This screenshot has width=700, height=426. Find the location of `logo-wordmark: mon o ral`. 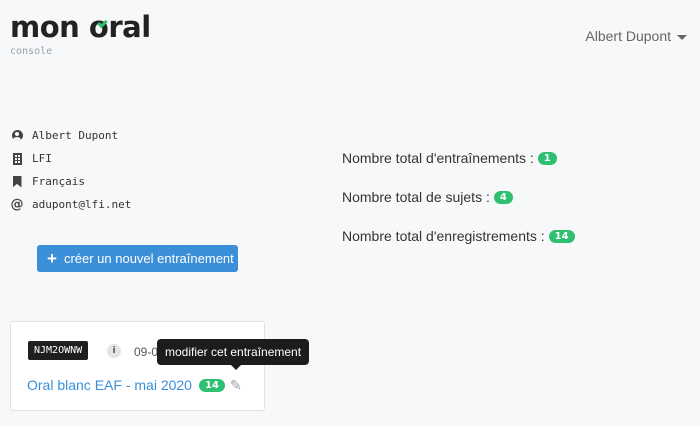

logo-wordmark: mon o ral is located at coordinates (80, 27).